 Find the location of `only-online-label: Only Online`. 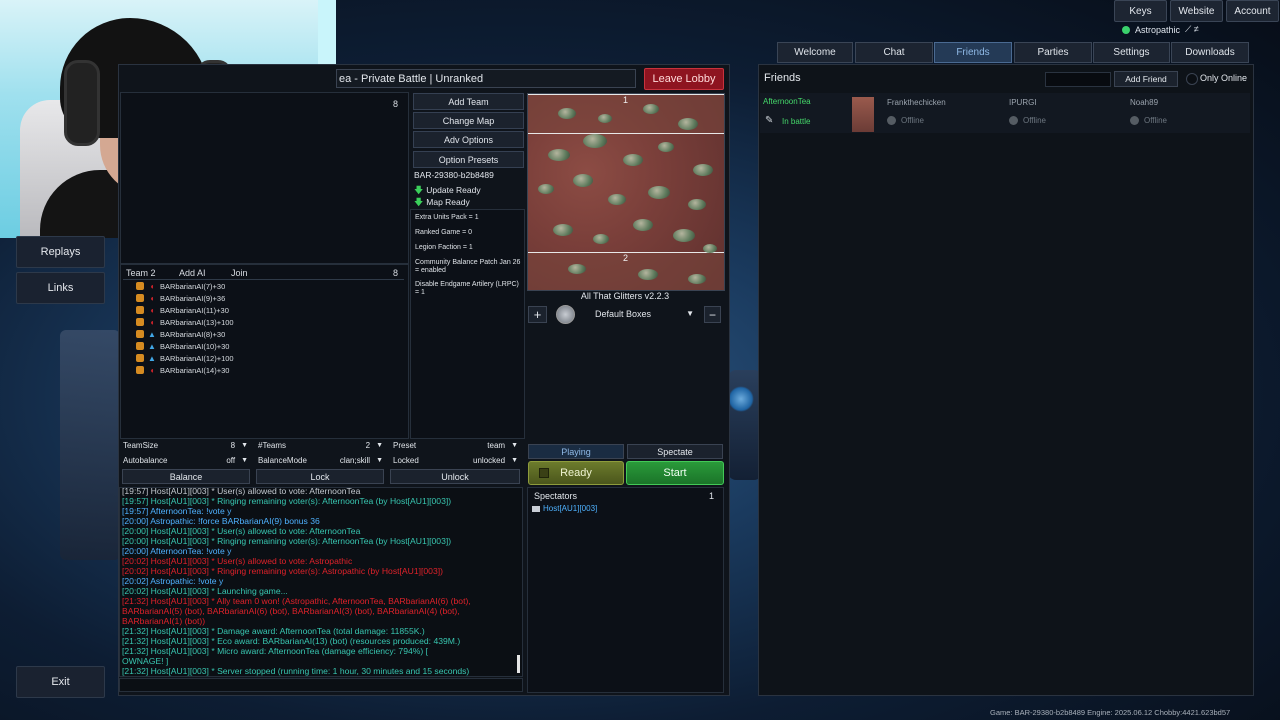

only-online-label: Only Online is located at coordinates (1224, 78).